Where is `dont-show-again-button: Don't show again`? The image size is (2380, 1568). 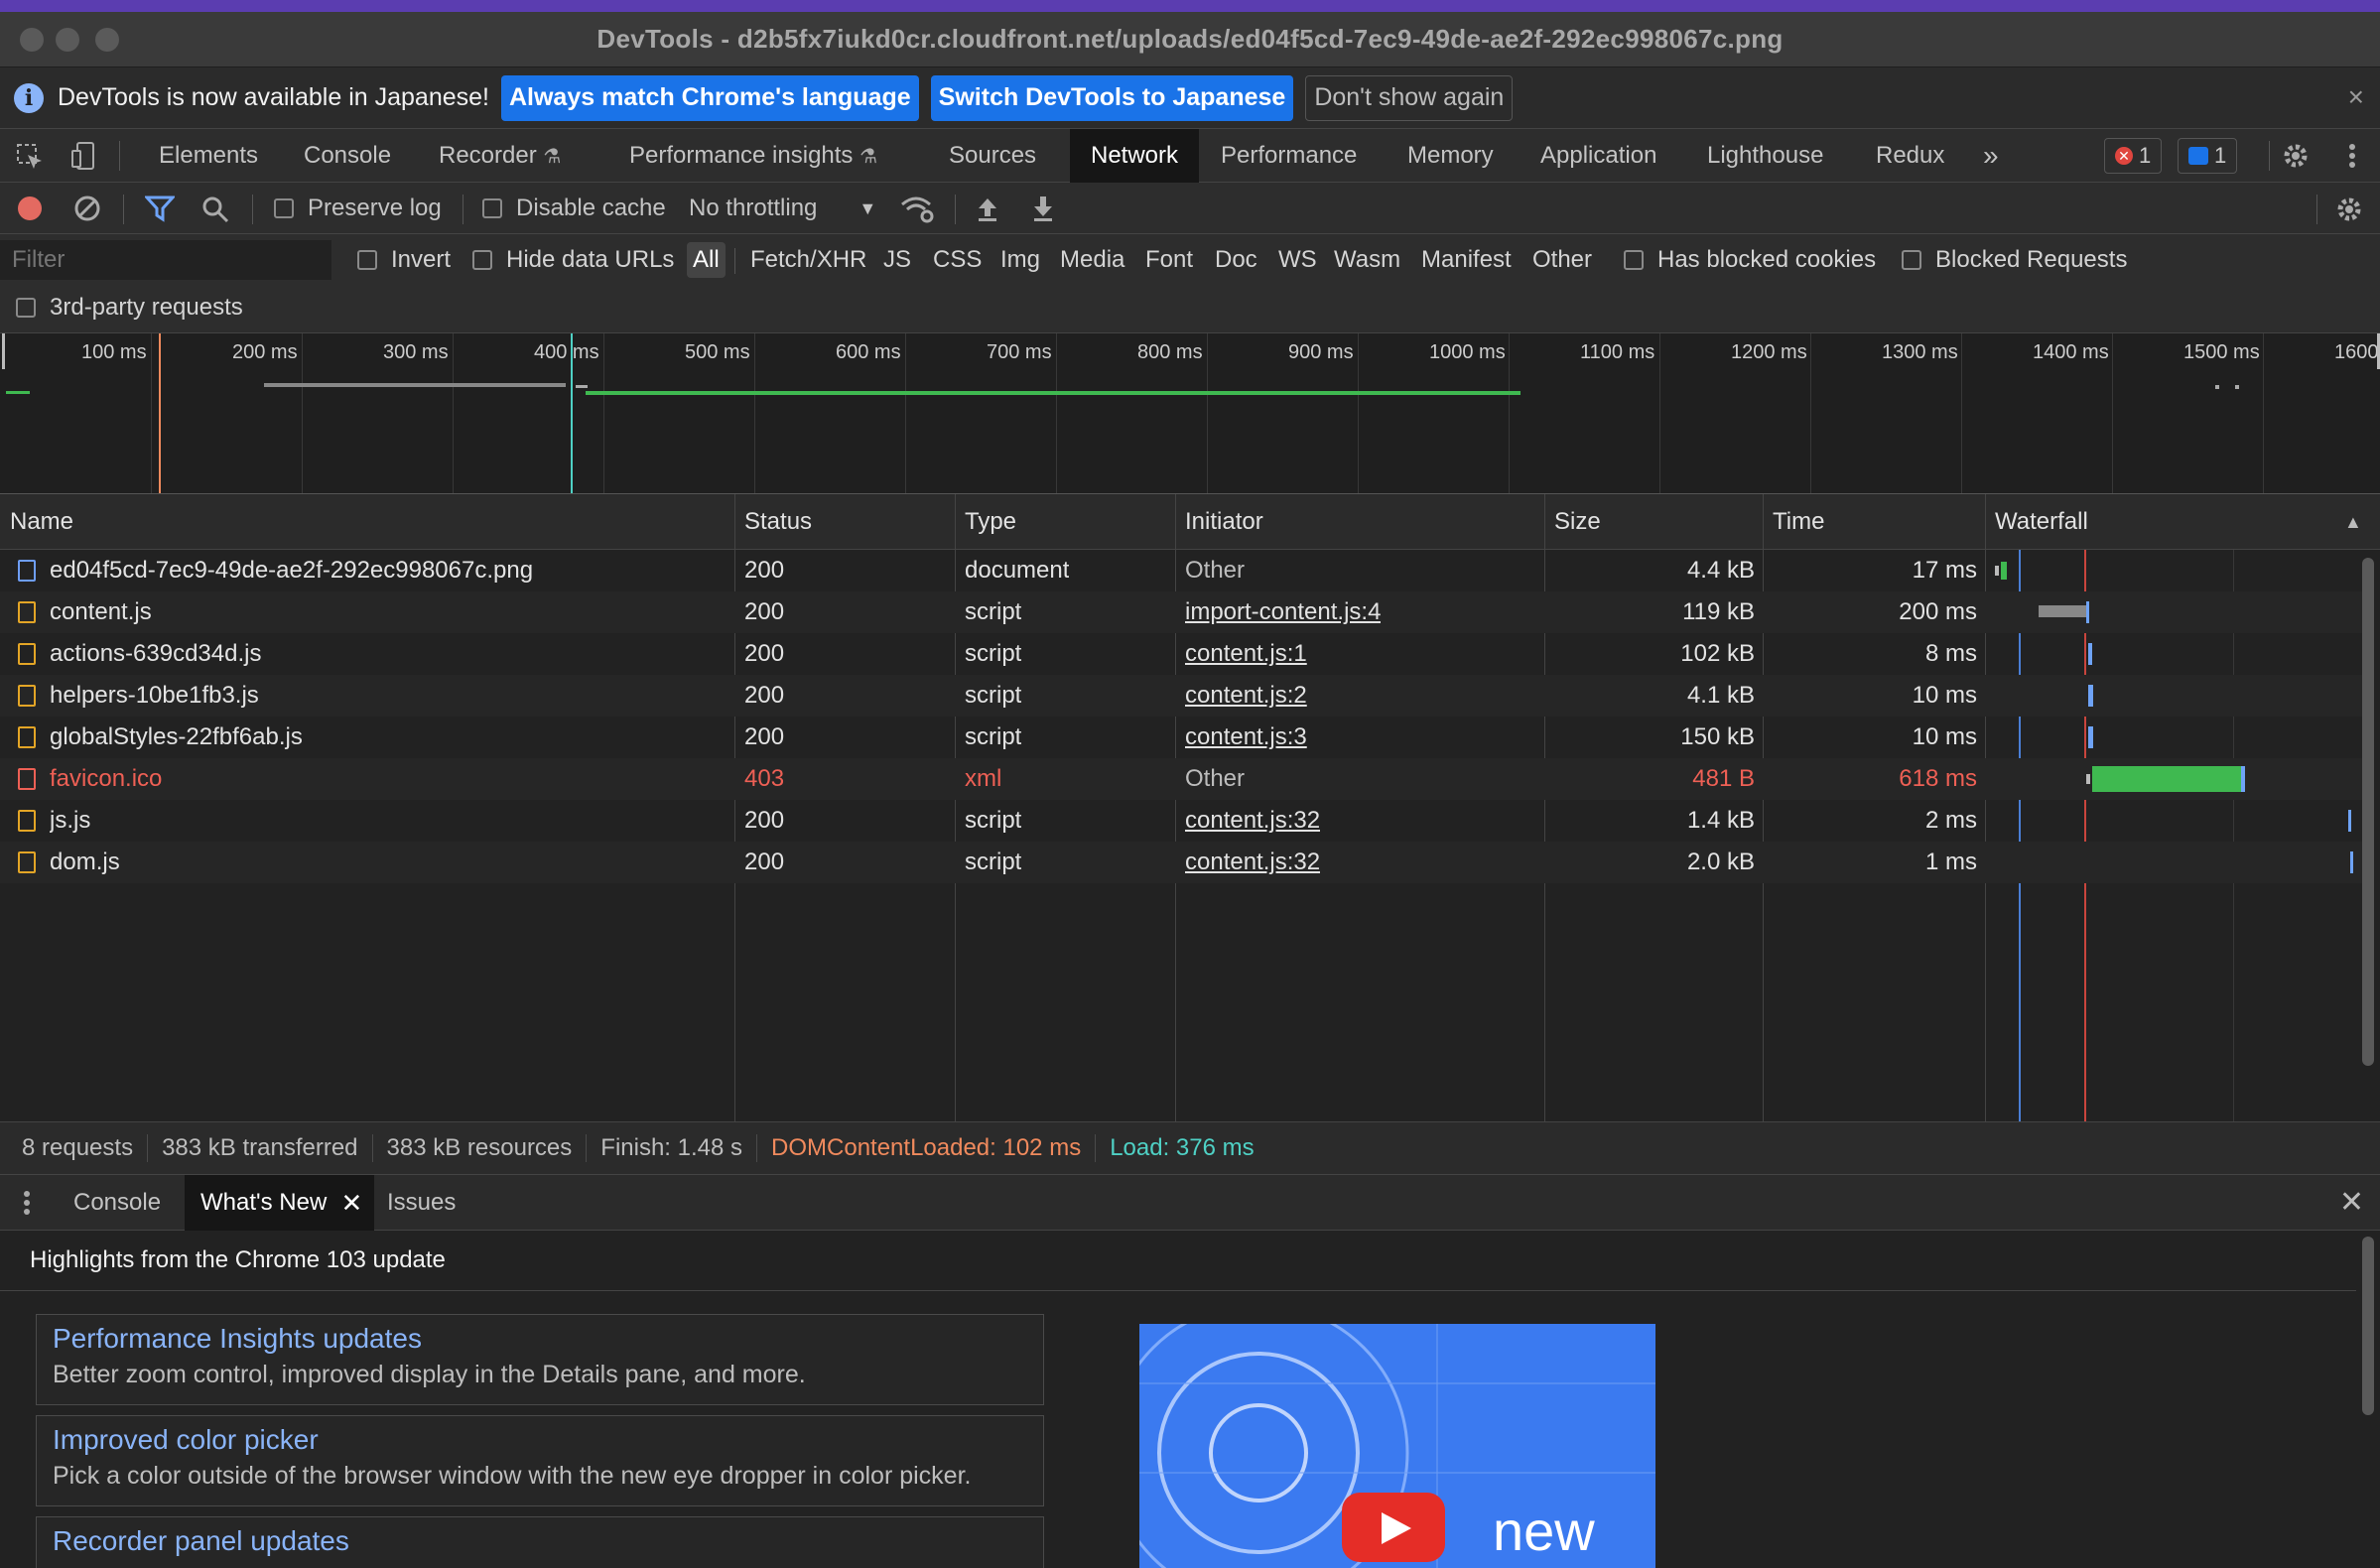
dont-show-again-button: Don't show again is located at coordinates (1409, 97).